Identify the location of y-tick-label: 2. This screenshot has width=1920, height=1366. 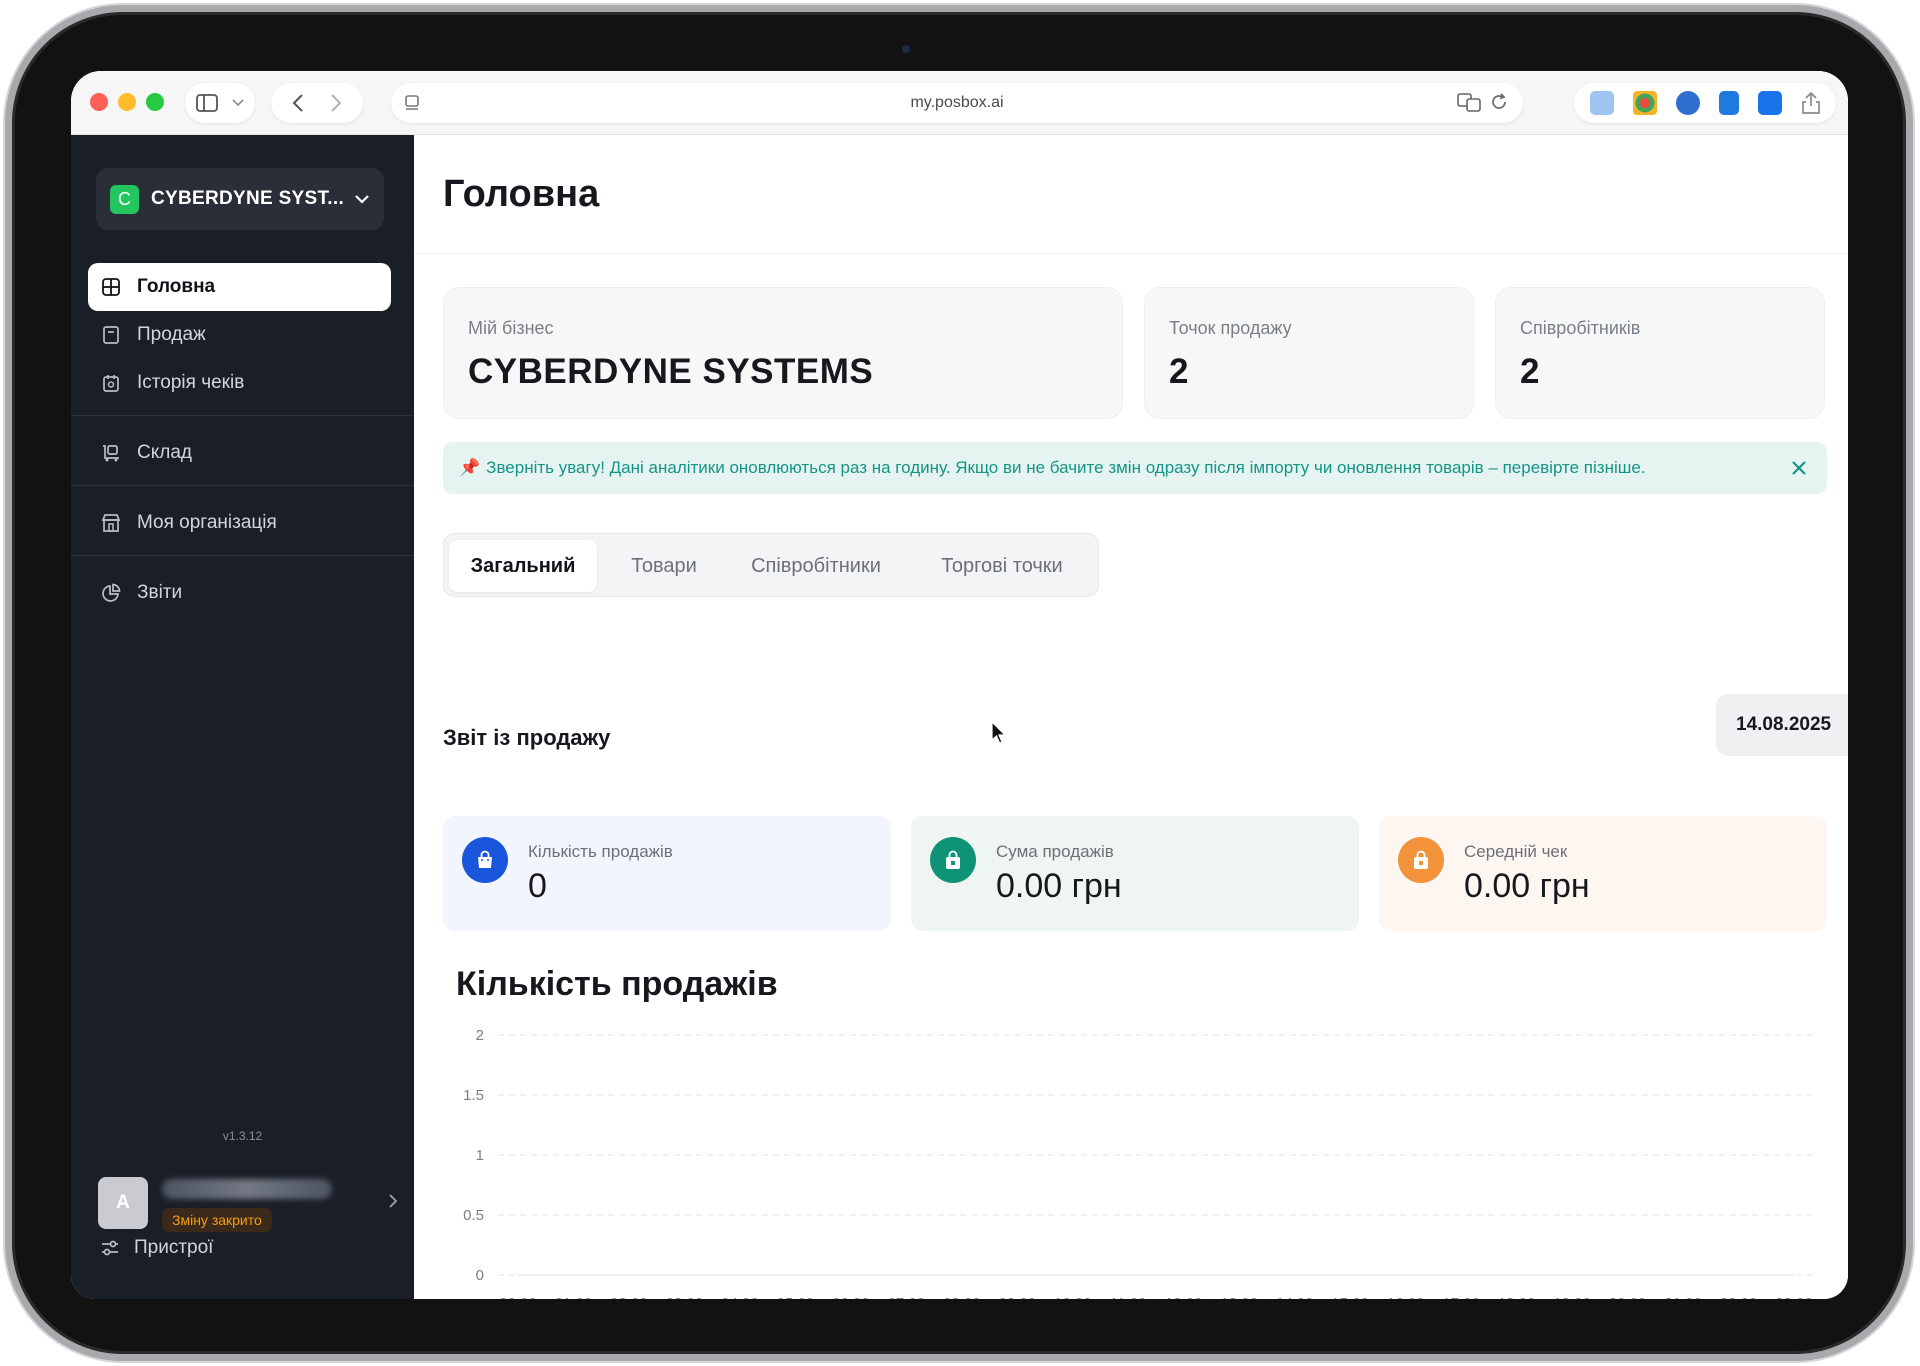
(480, 1035).